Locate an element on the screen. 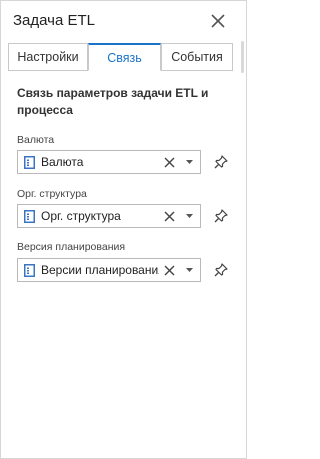  planning-version-value: Версии планирования is located at coordinates (100, 270).